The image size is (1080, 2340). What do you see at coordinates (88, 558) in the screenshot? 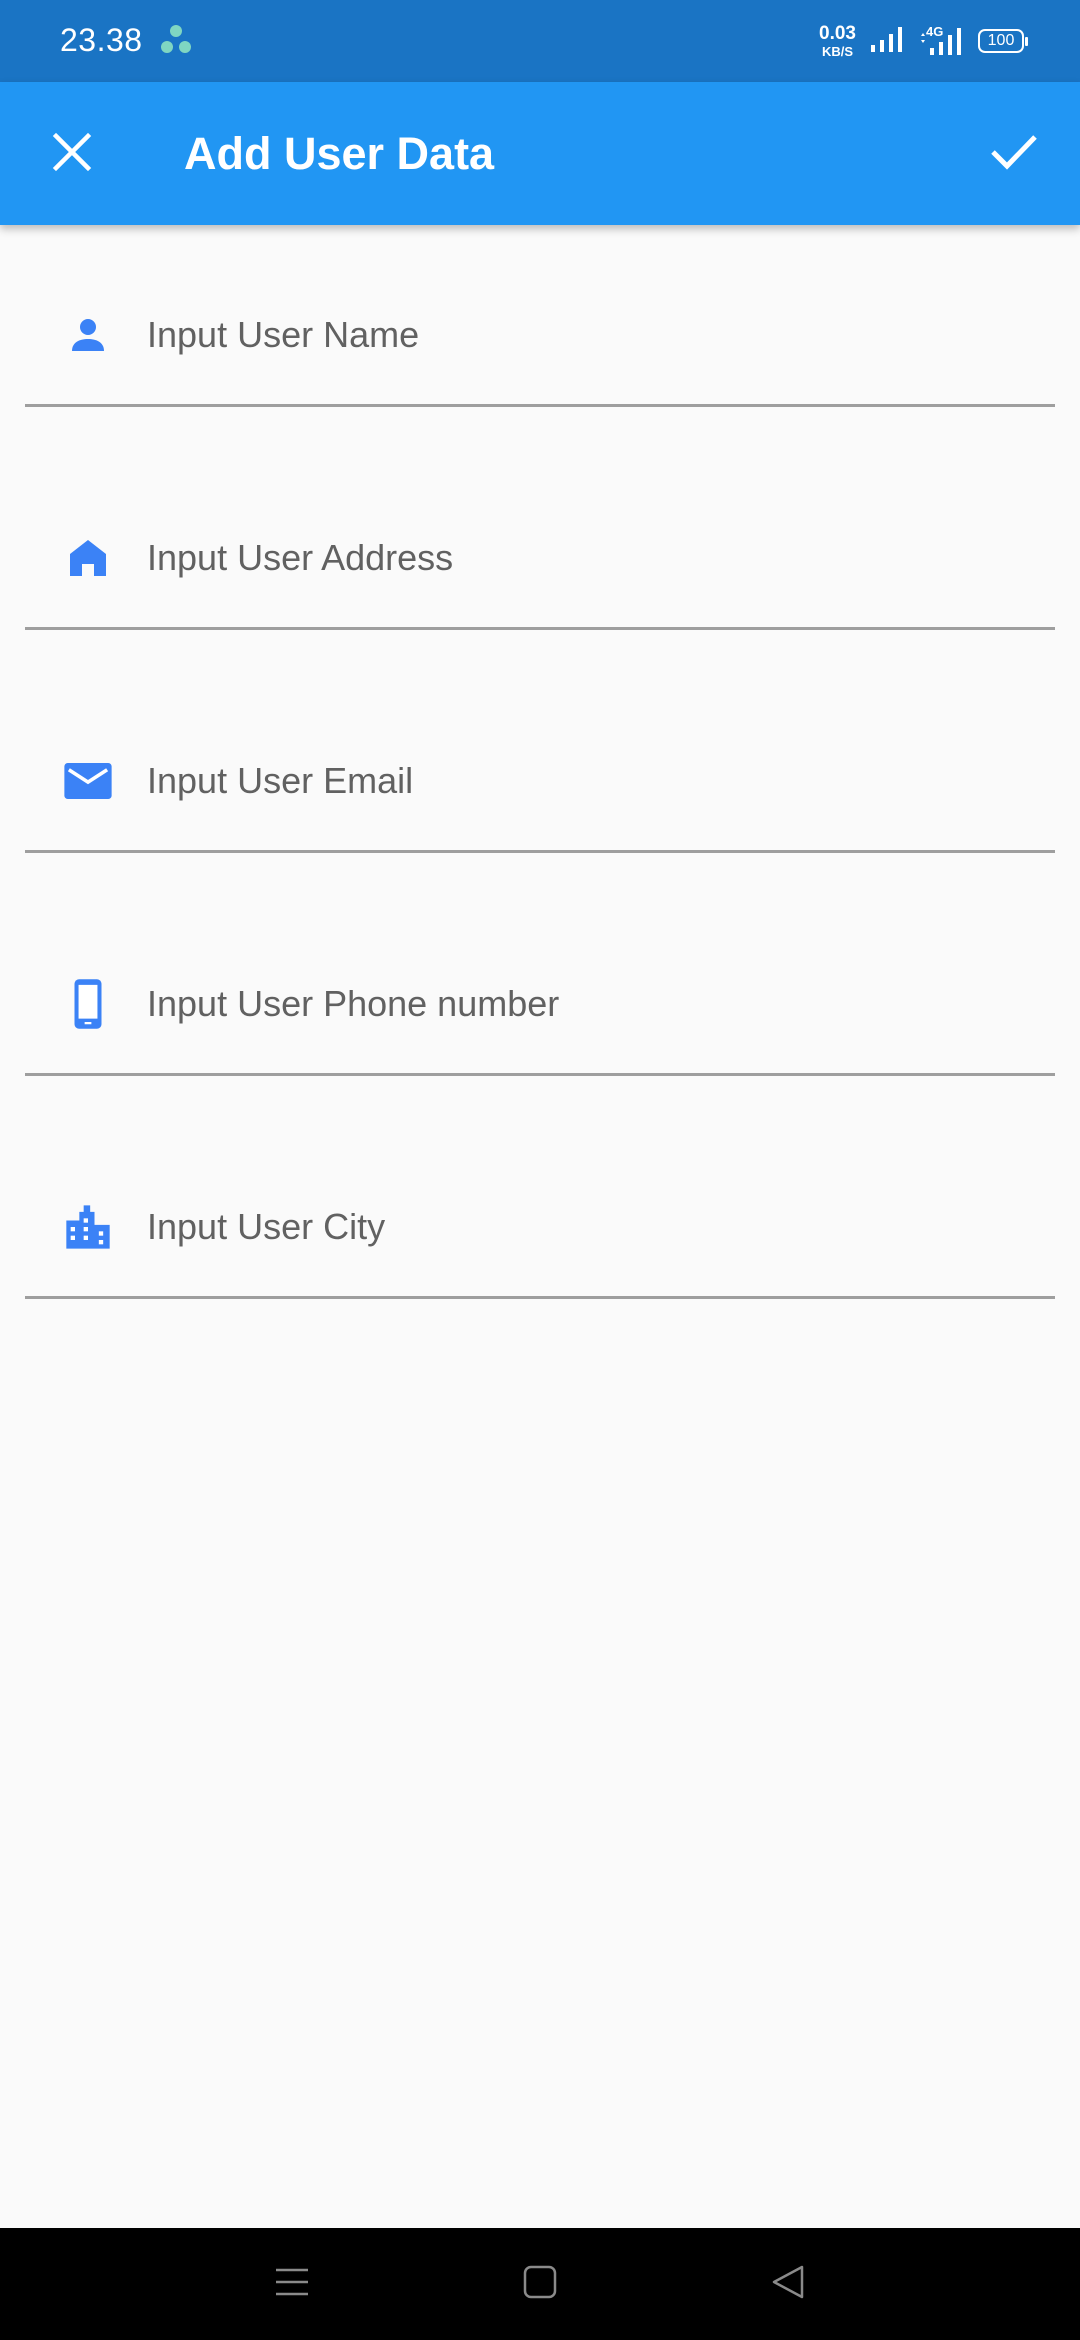
I see `home-icon` at bounding box center [88, 558].